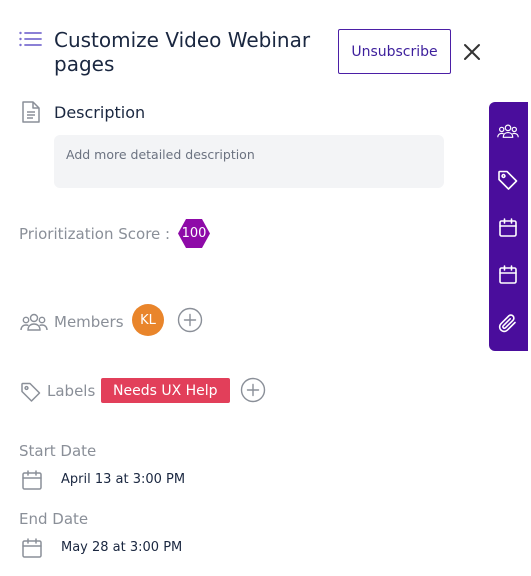  Describe the element at coordinates (121, 547) in the screenshot. I see `end-date-value: May 28 at 3:00 PM` at that location.